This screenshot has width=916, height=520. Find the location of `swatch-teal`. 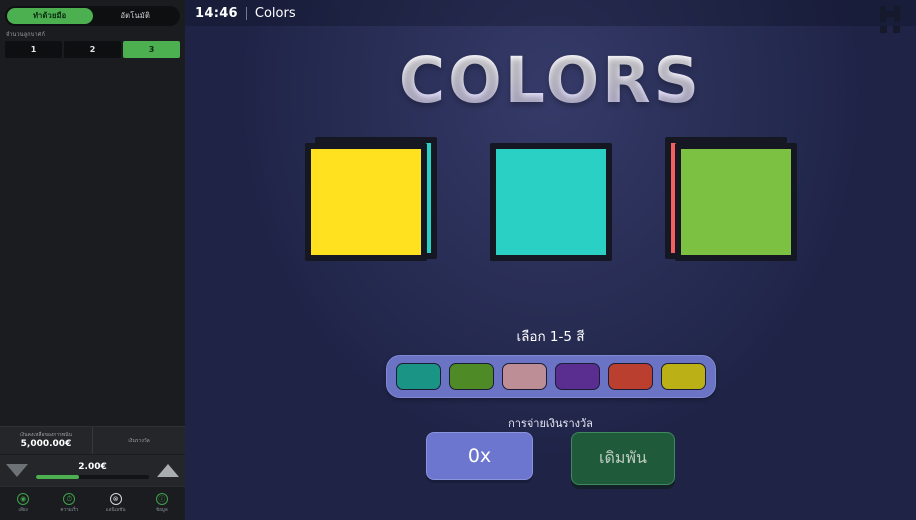

swatch-teal is located at coordinates (418, 376).